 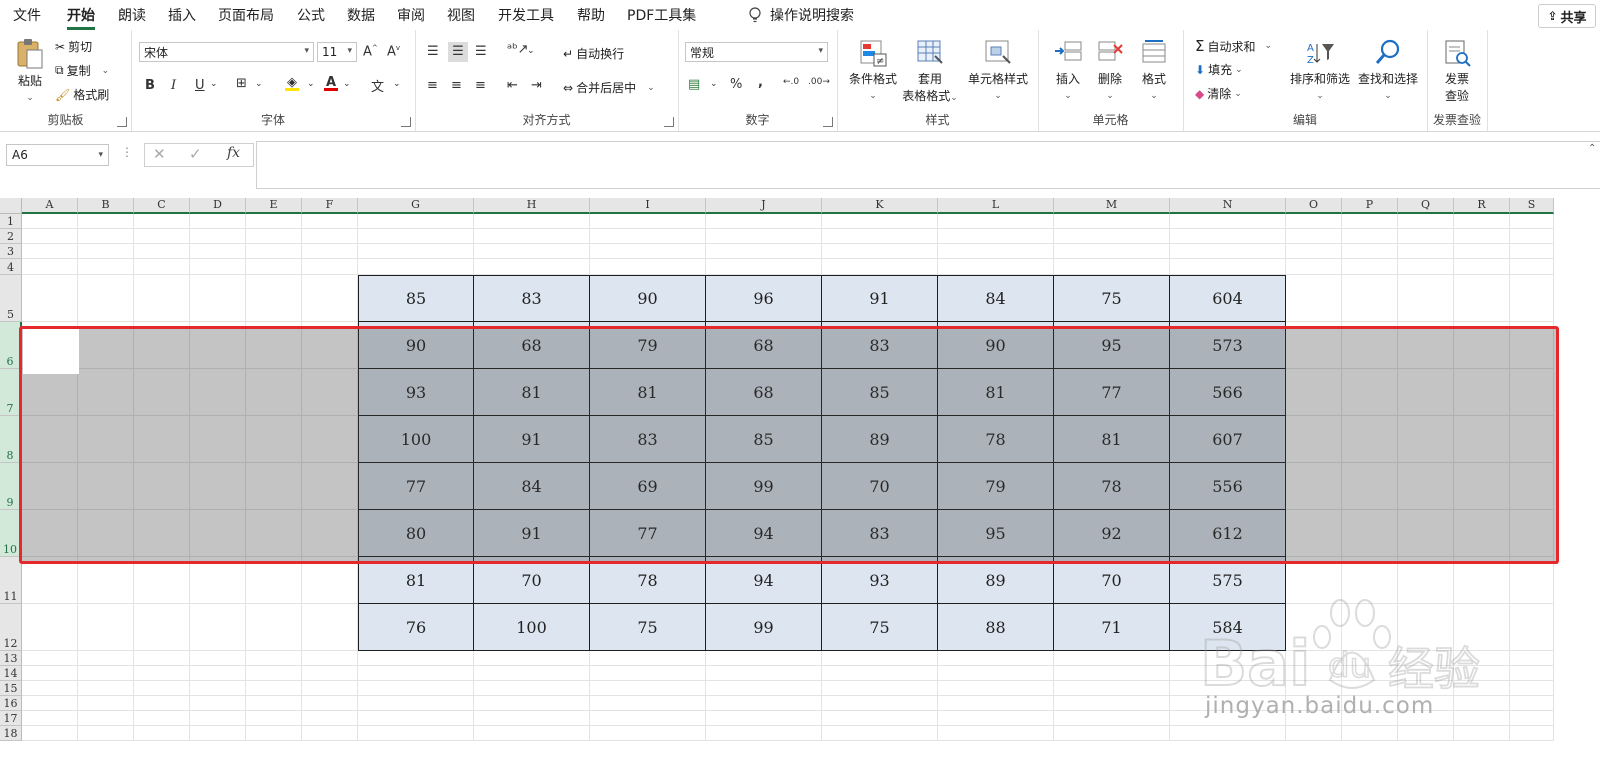 I want to click on tab-insert: 插入, so click(x=182, y=15).